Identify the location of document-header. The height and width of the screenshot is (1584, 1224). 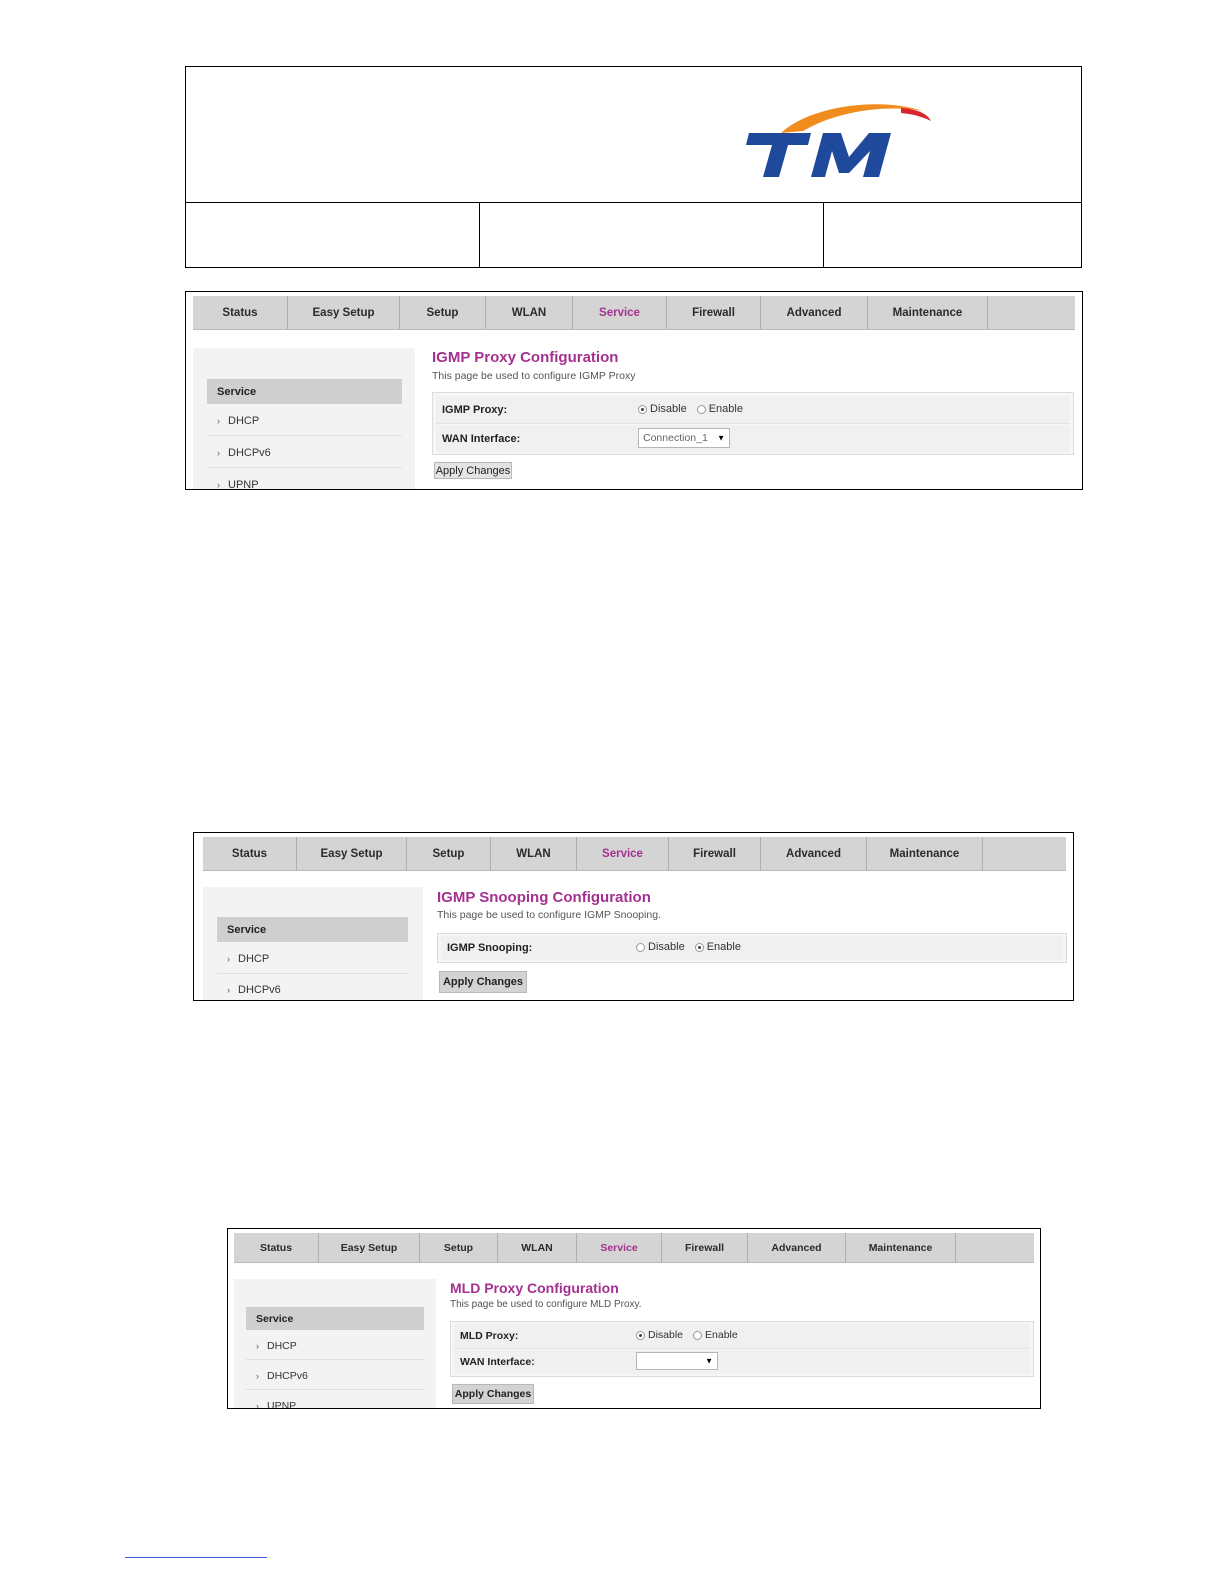
(633, 167).